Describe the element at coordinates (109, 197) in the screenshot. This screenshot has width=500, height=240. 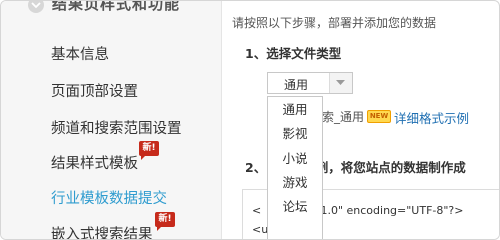
I see `sidebar-item-industry-template: 行业模板数据提交` at that location.